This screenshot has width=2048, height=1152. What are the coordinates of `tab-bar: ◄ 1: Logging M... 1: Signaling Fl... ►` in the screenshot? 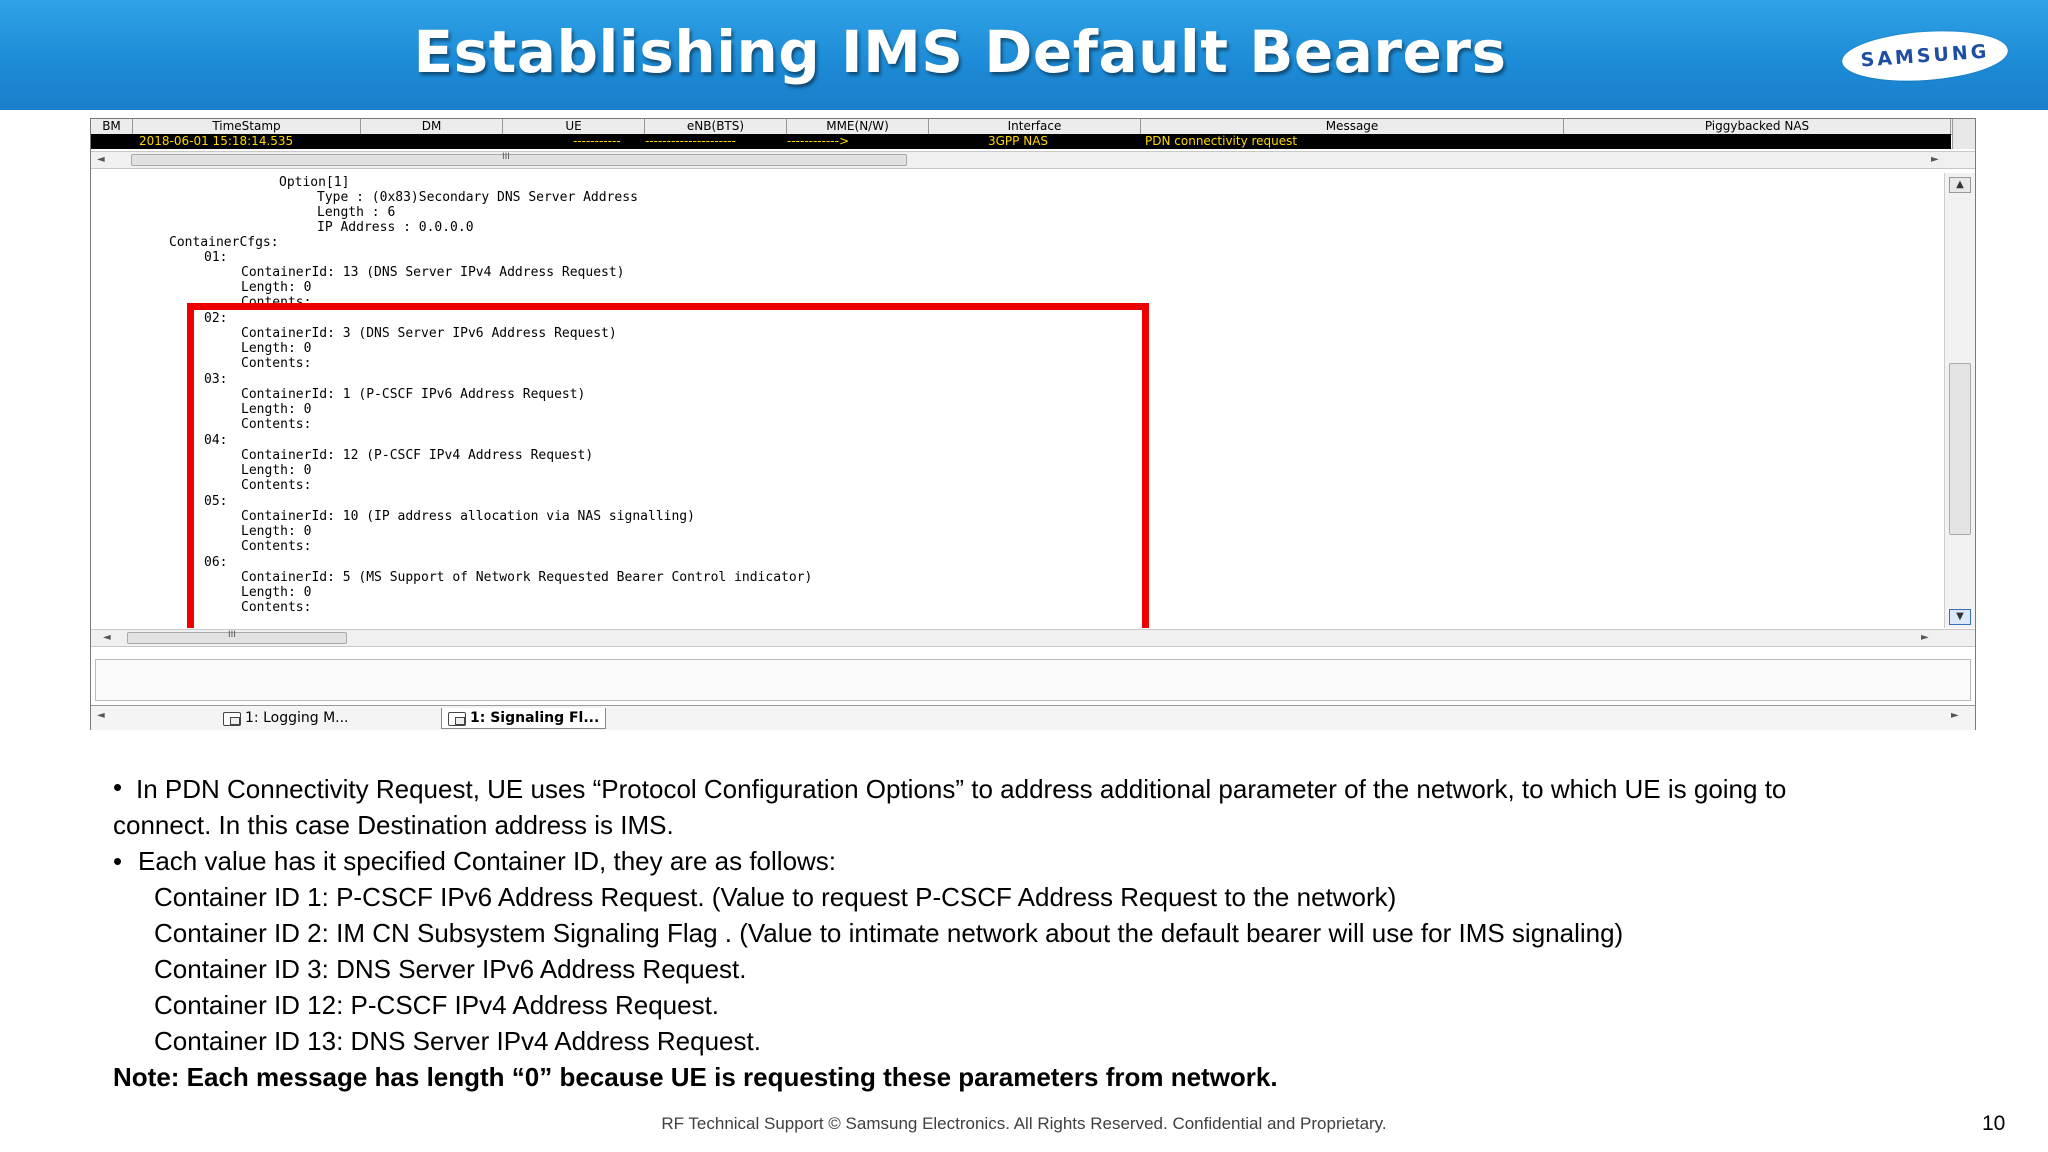 It's located at (1033, 717).